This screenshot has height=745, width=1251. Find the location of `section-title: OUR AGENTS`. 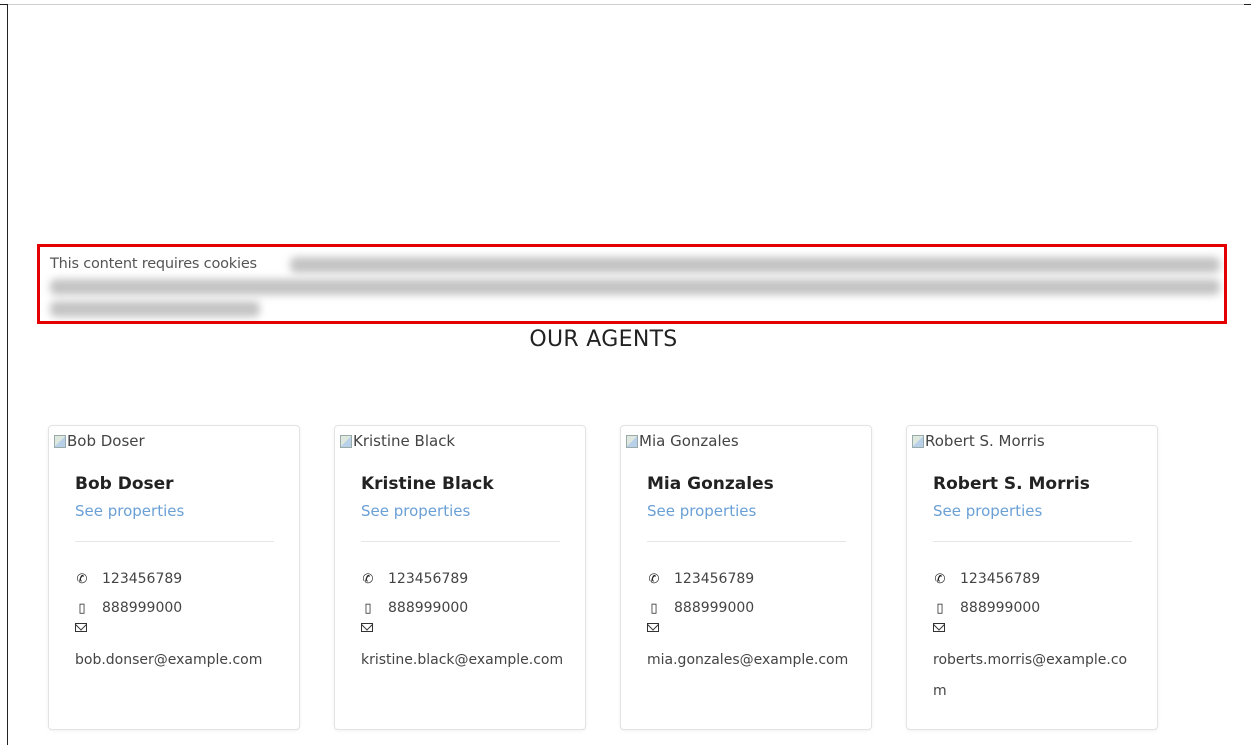

section-title: OUR AGENTS is located at coordinates (603, 339).